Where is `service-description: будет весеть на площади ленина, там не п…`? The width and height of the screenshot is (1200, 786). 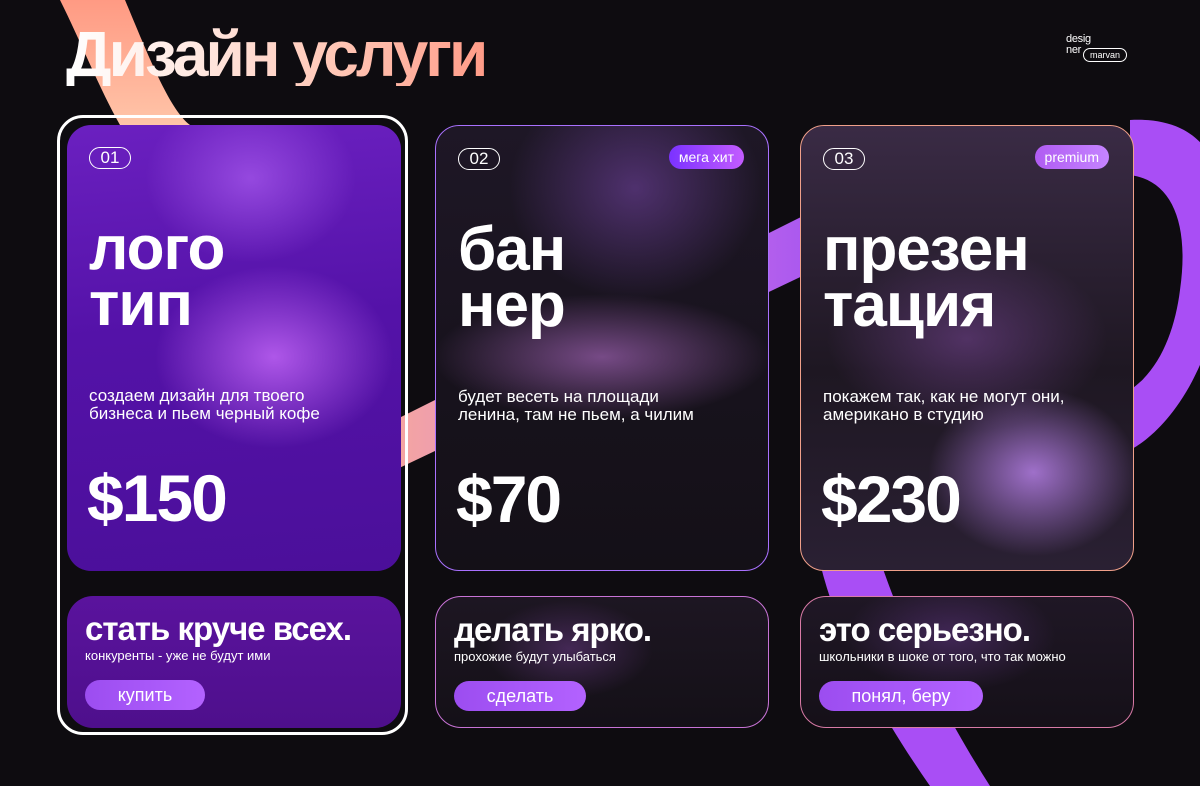
service-description: будет весеть на площади ленина, там не п… is located at coordinates (576, 405).